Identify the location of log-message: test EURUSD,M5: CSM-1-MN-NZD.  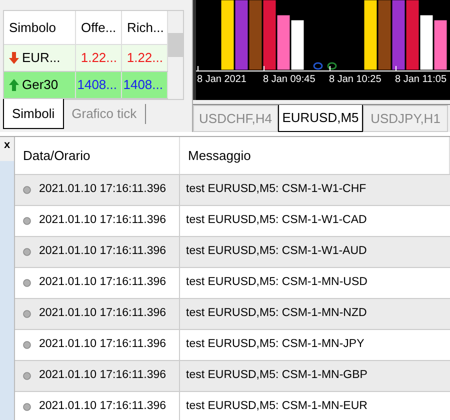
(276, 314).